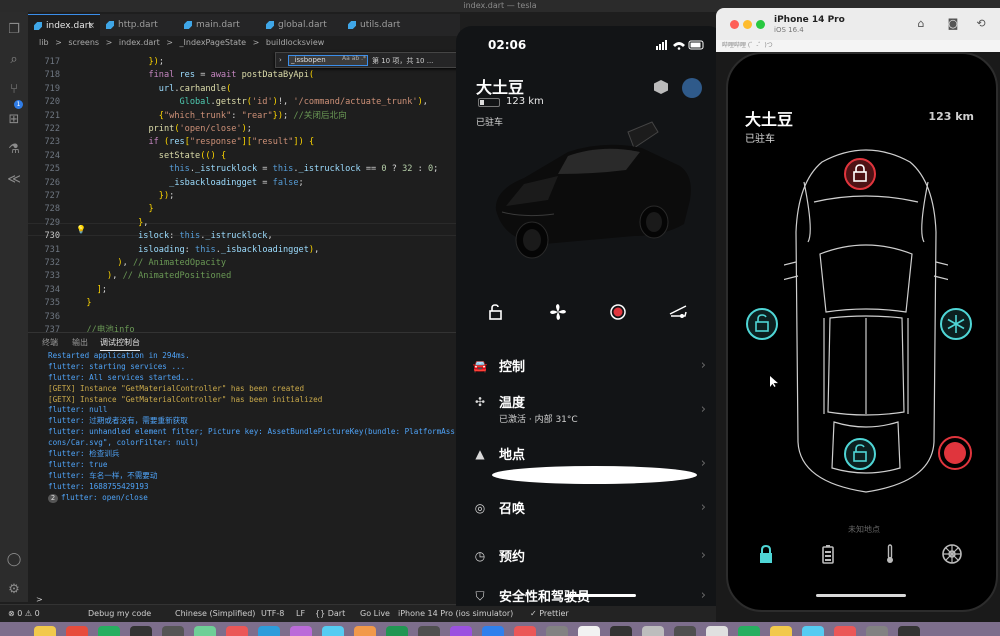 The height and width of the screenshot is (636, 1000). Describe the element at coordinates (496, 312) in the screenshot. I see `unlock-icon` at that location.